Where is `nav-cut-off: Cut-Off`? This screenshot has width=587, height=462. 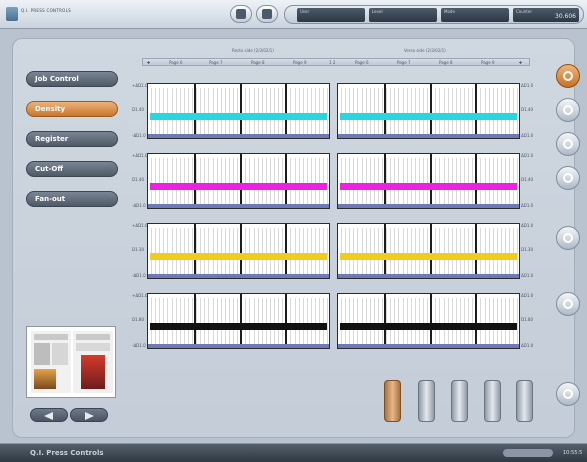 nav-cut-off: Cut-Off is located at coordinates (72, 169).